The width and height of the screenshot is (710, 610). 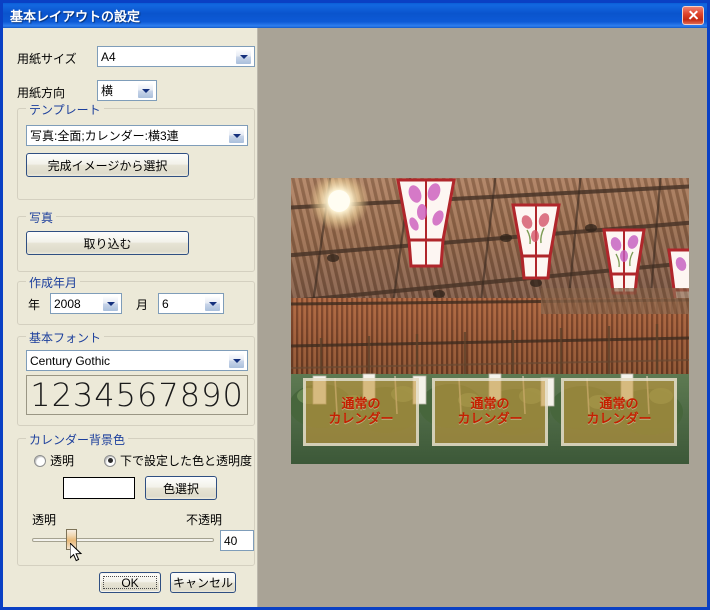 What do you see at coordinates (123, 540) in the screenshot?
I see `opacity-slider-track` at bounding box center [123, 540].